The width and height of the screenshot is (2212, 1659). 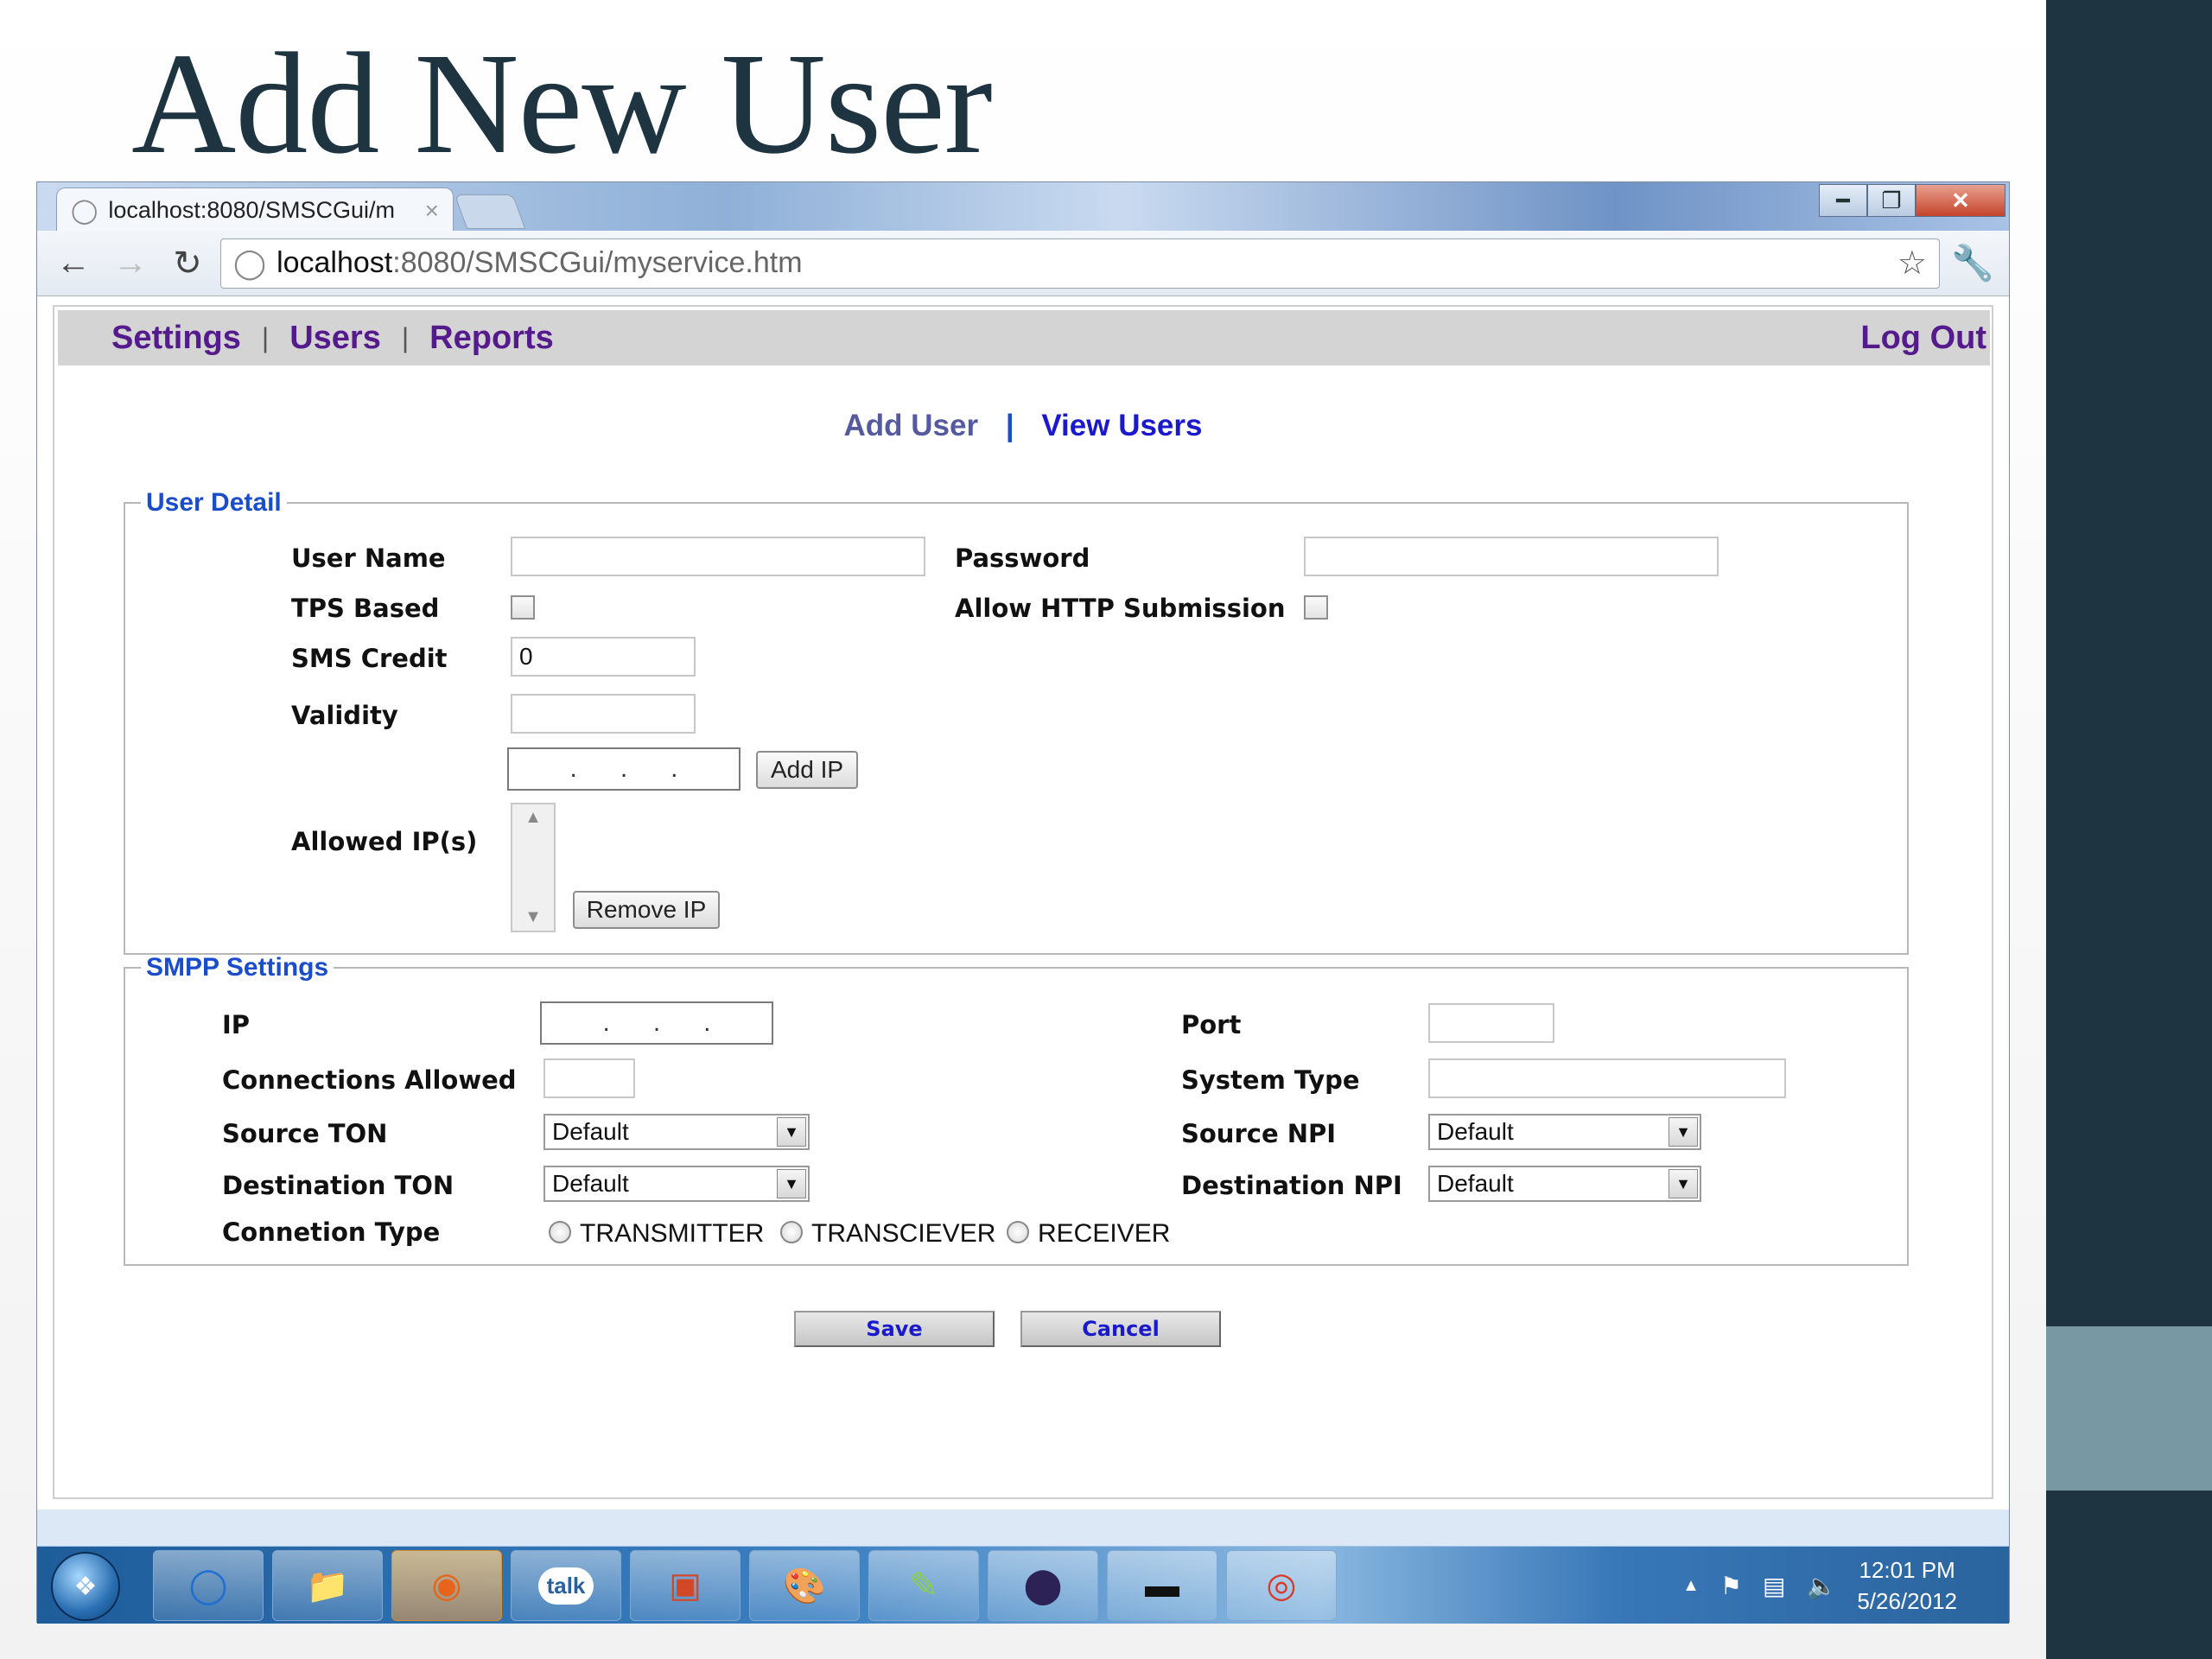 I want to click on smpp-ip-label: IP, so click(x=236, y=1024).